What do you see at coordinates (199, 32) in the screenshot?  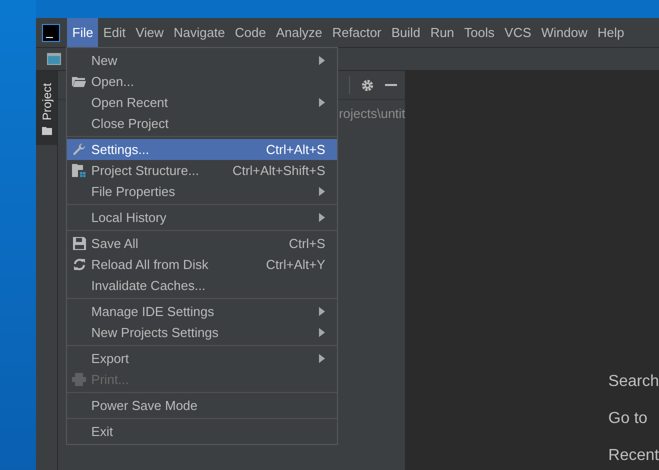 I see `menu-item: Navigate` at bounding box center [199, 32].